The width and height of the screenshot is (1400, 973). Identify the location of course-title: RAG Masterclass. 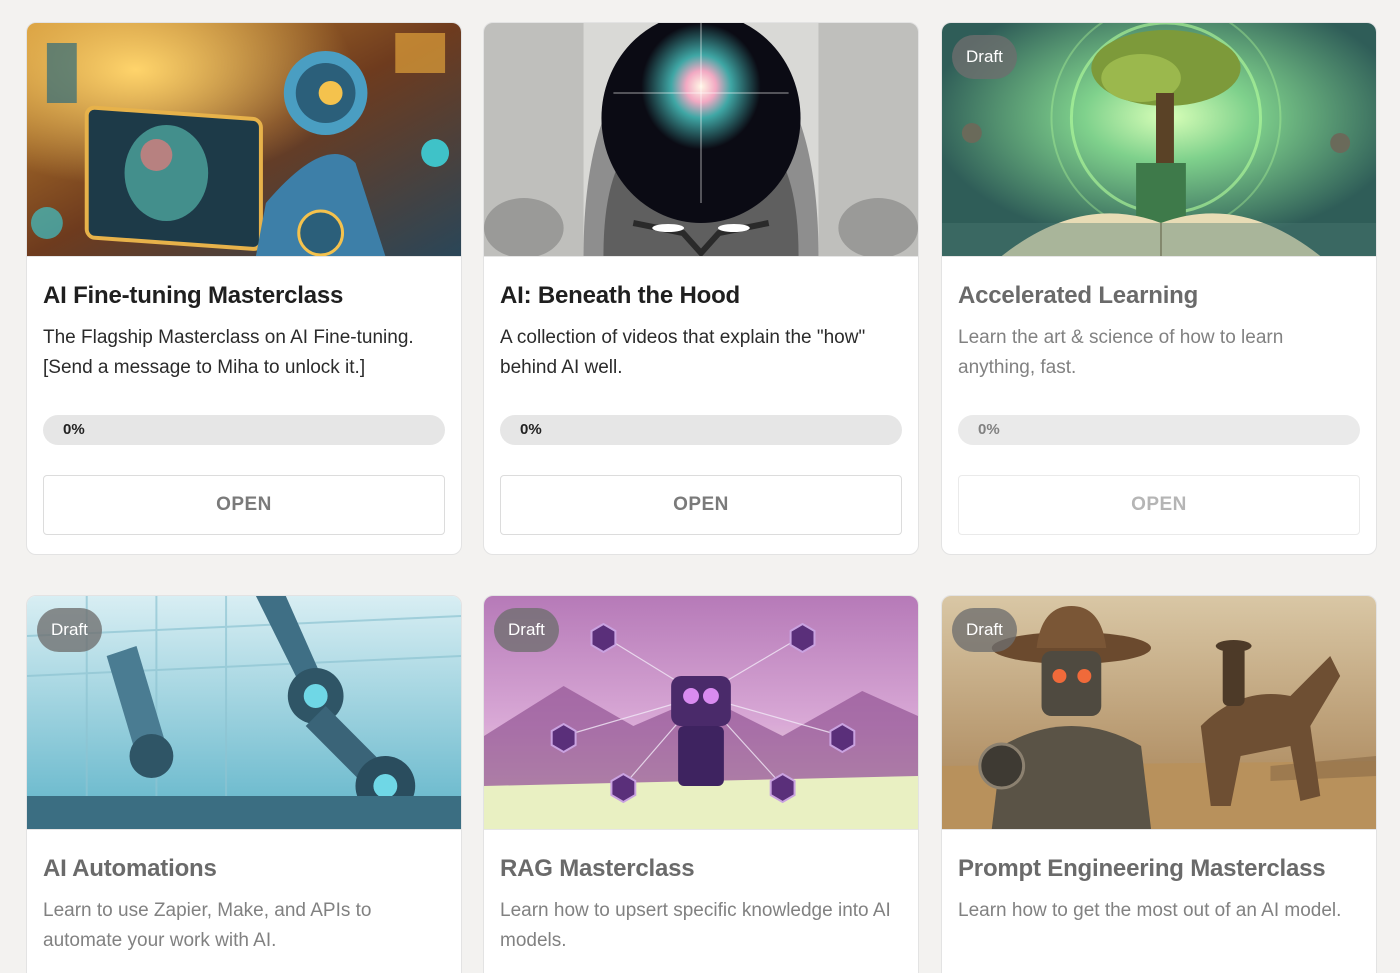
(597, 868).